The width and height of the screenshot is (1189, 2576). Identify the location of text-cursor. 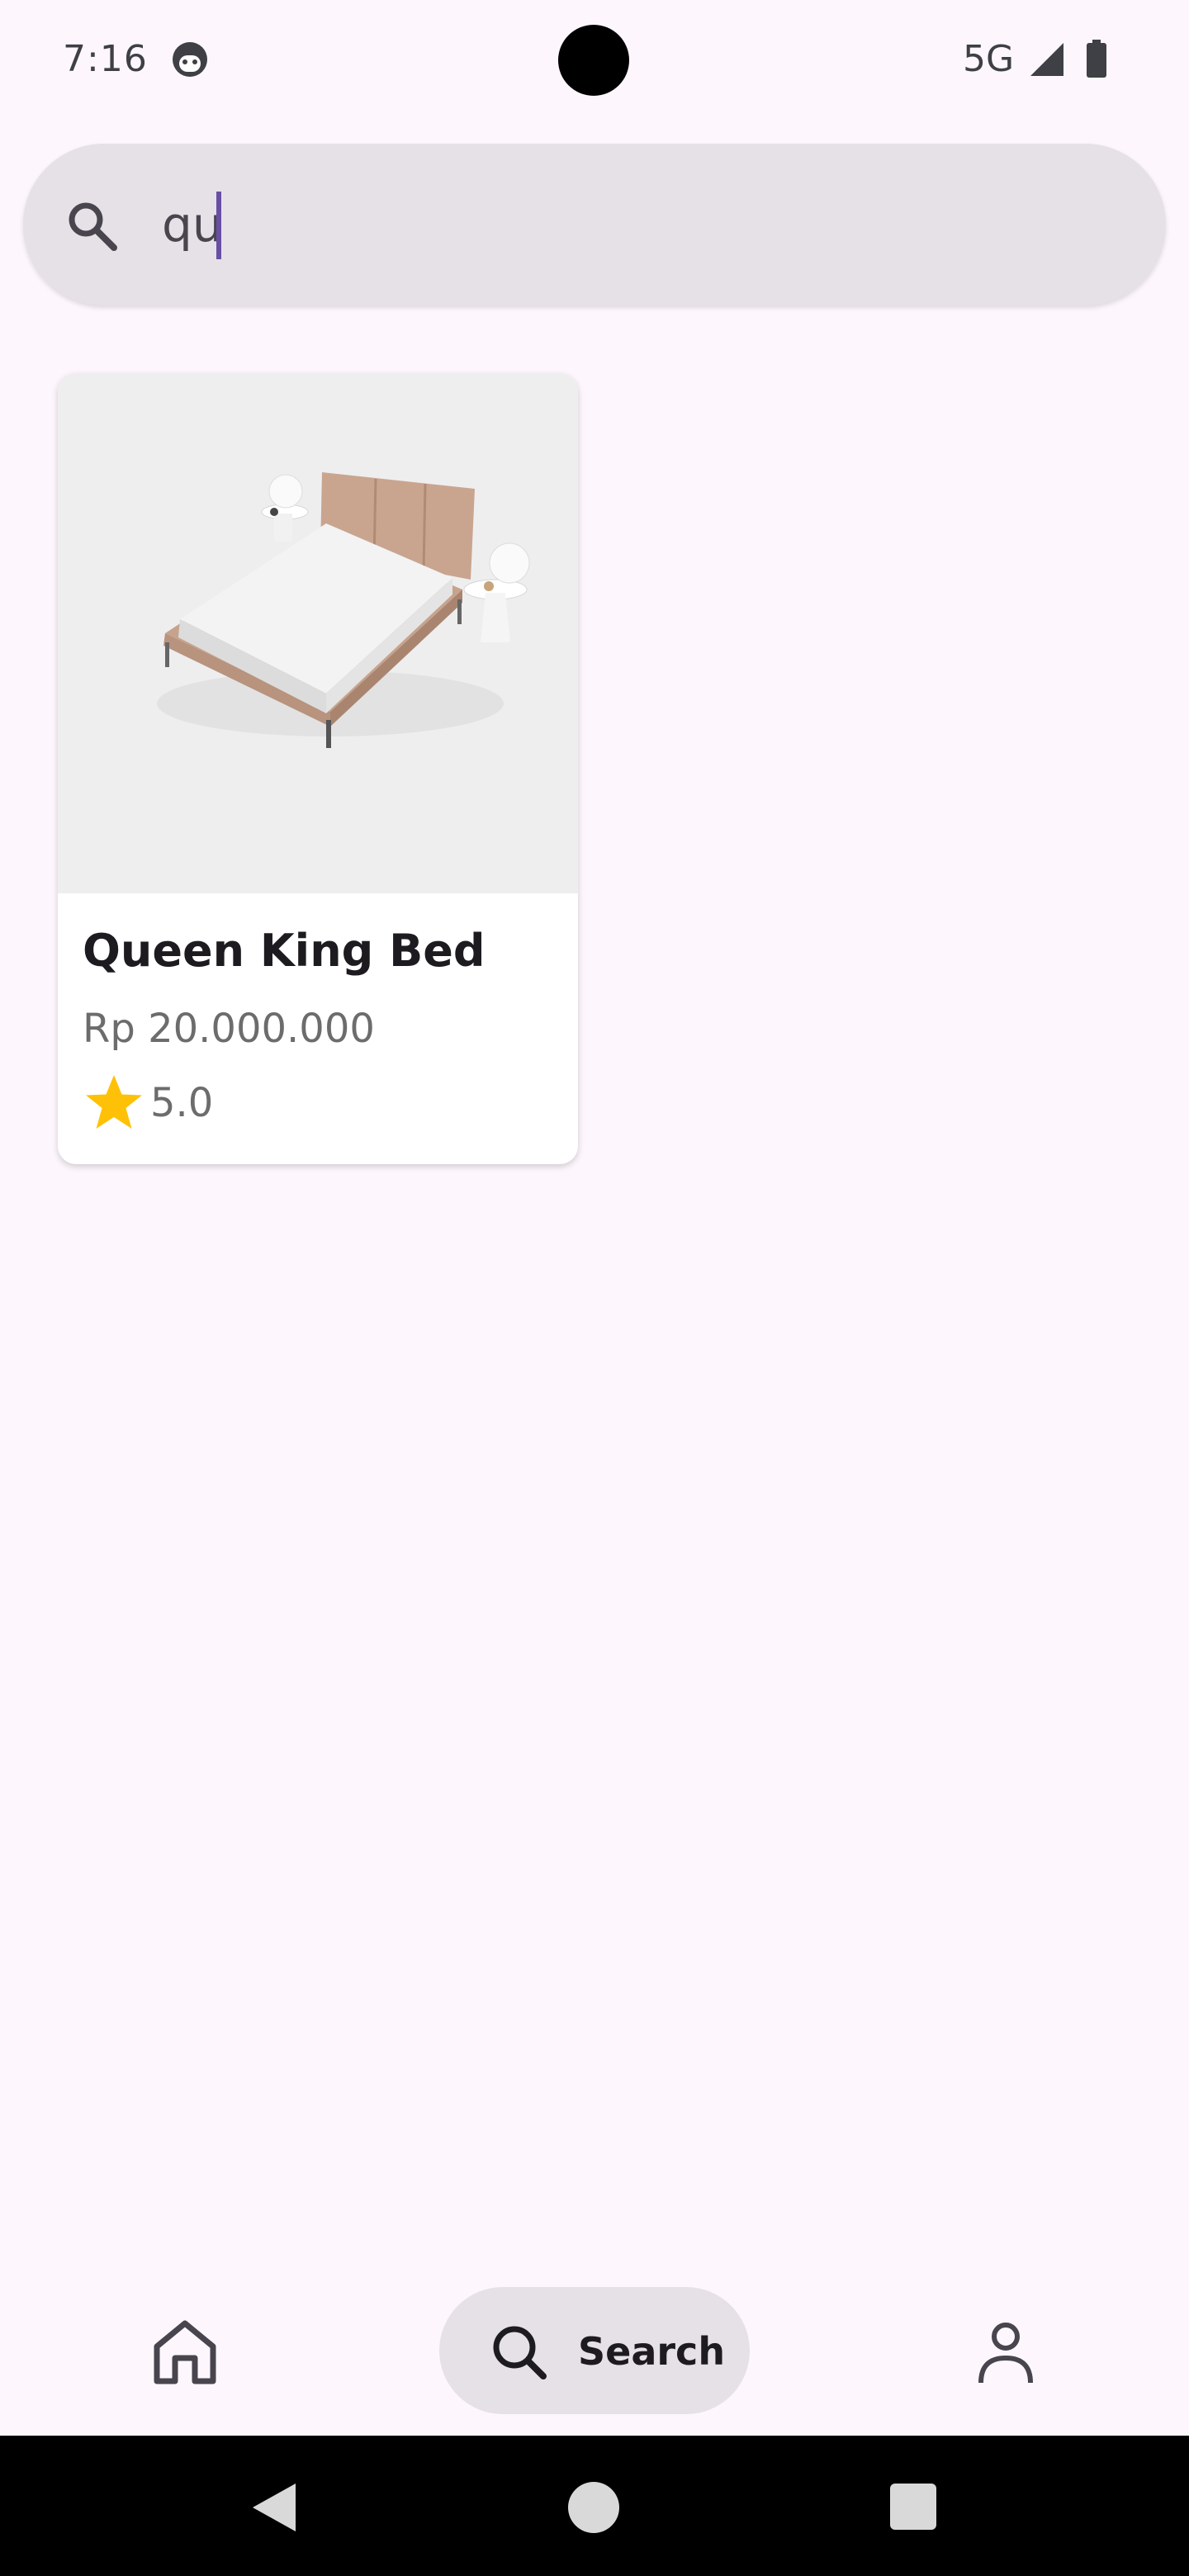
(218, 225).